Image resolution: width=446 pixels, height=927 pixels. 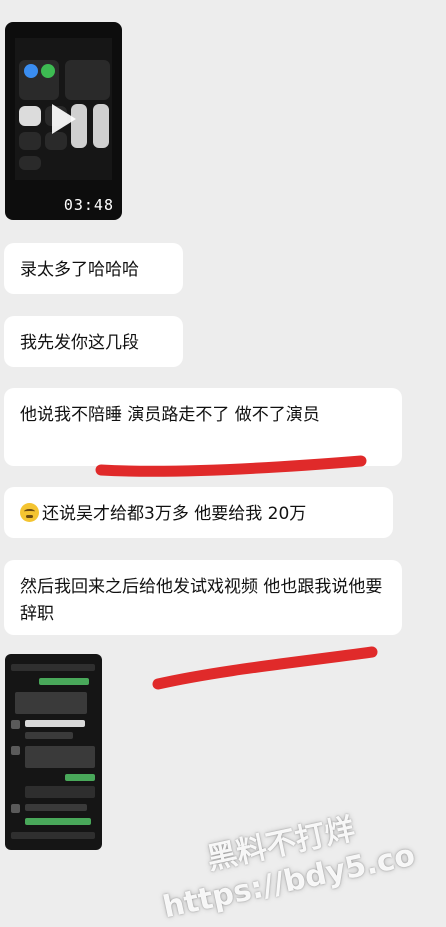 I want to click on screenshot-image-message, so click(x=53, y=752).